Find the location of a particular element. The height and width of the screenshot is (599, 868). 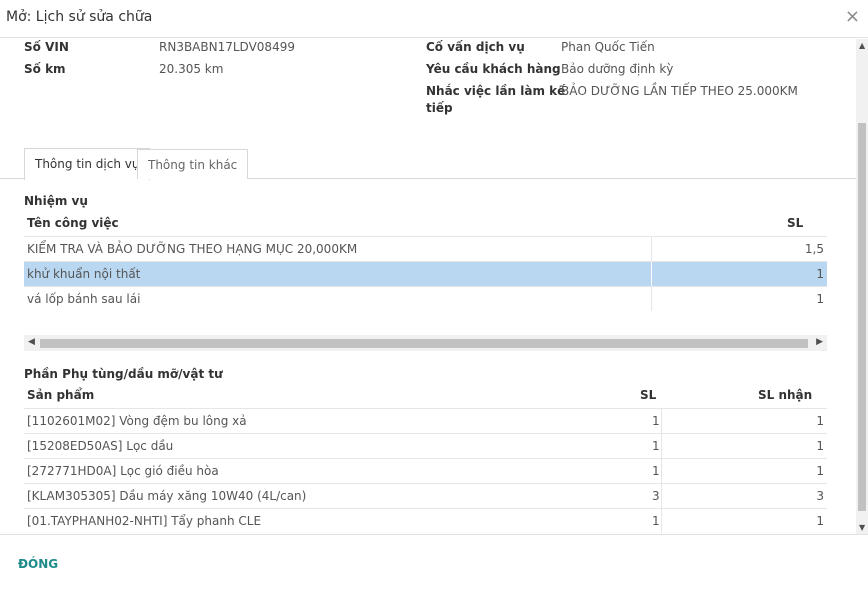

table-row: [15208ED50AS] Lọc dầu 1 1 is located at coordinates (425, 445).